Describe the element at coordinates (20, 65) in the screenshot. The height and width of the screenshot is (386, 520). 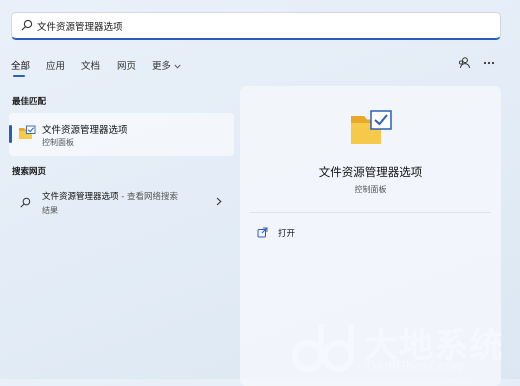
I see `tab-all: 全部` at that location.